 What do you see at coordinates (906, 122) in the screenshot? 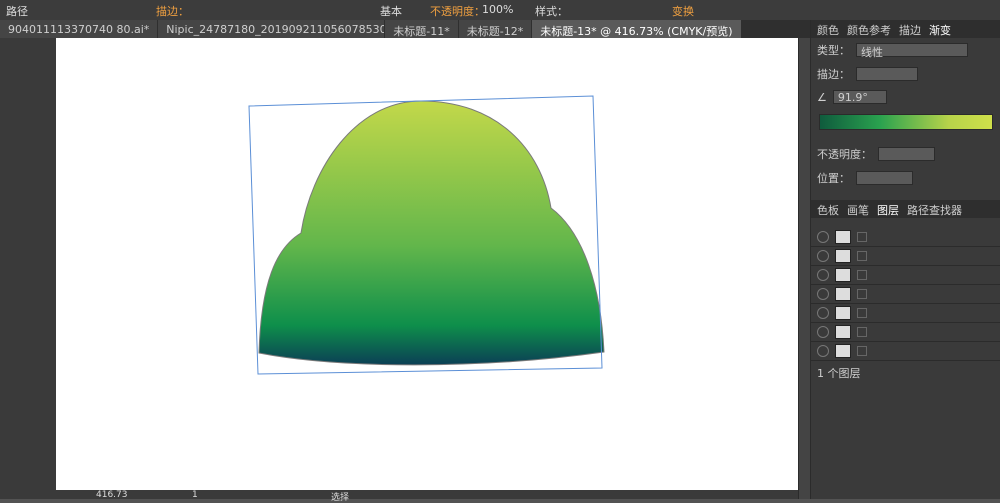
I see `gradient-slider` at bounding box center [906, 122].